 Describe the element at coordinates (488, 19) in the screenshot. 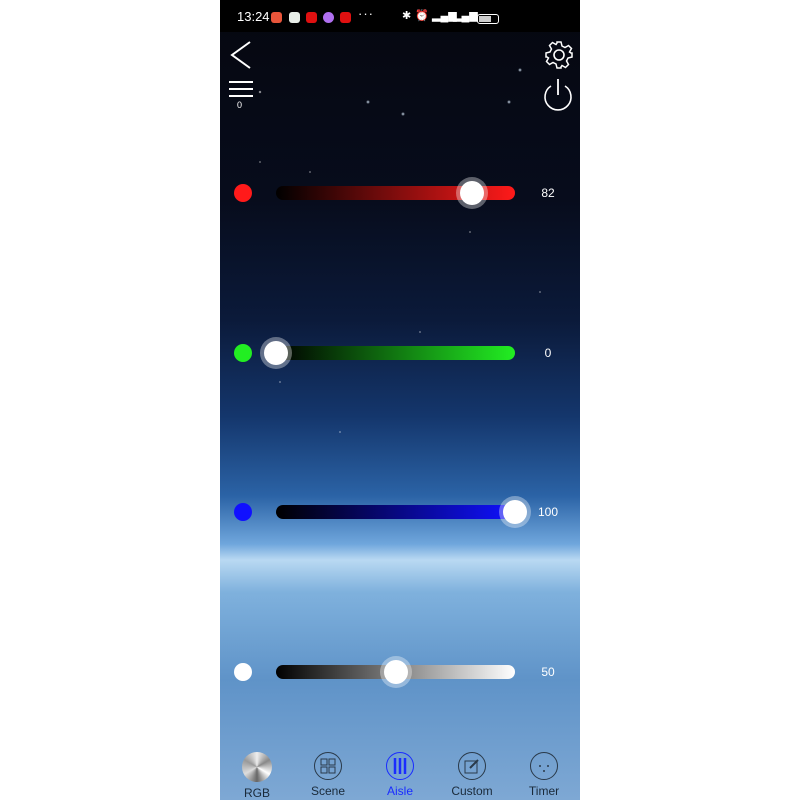

I see `battery-icon` at that location.